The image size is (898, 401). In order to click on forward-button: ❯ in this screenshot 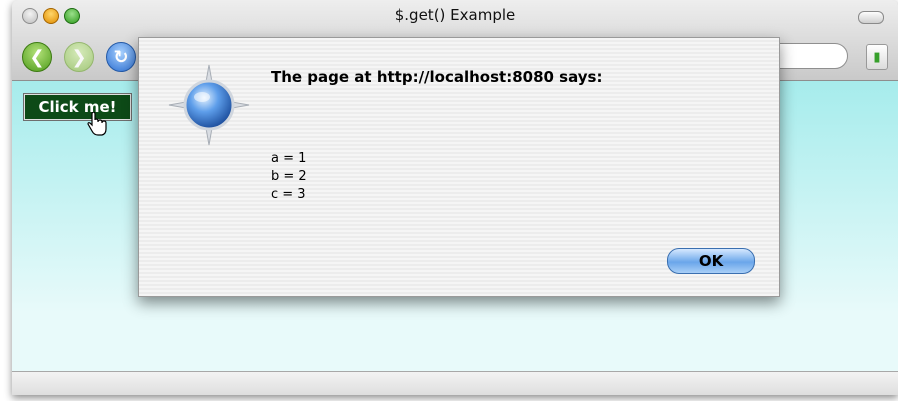, I will do `click(79, 57)`.